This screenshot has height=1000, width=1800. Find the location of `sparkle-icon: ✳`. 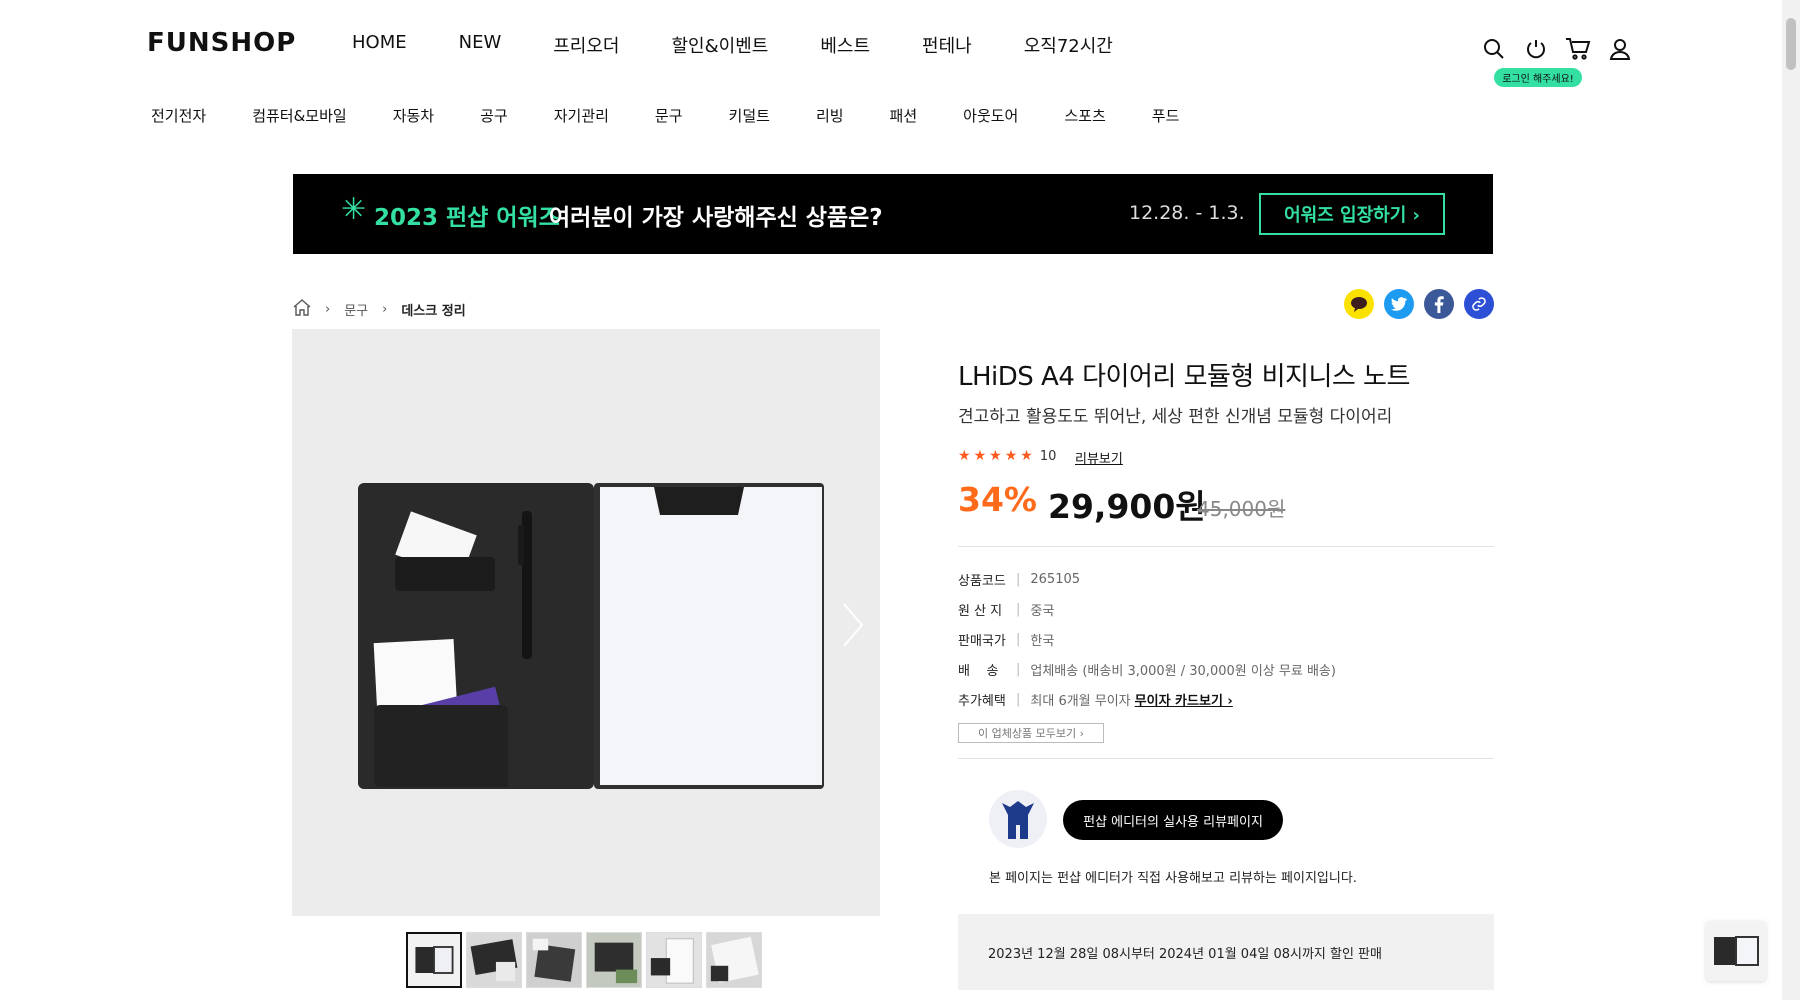

sparkle-icon: ✳ is located at coordinates (354, 209).